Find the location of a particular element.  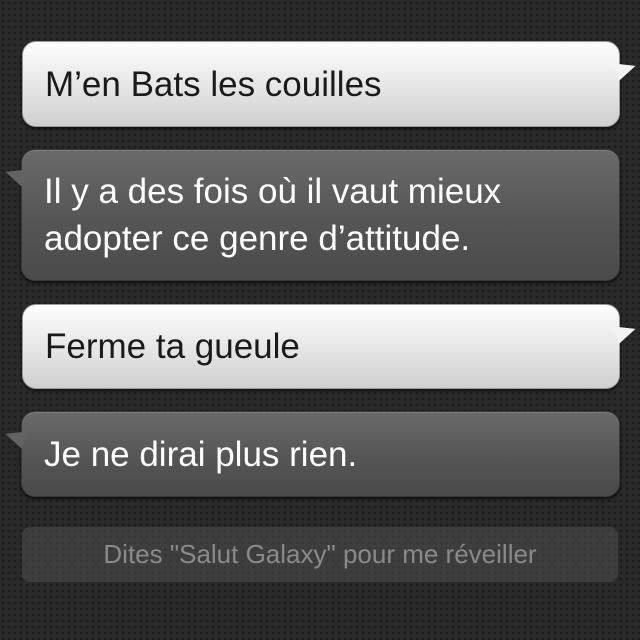

user-message-text: Ferme ta gueule is located at coordinates (172, 346).